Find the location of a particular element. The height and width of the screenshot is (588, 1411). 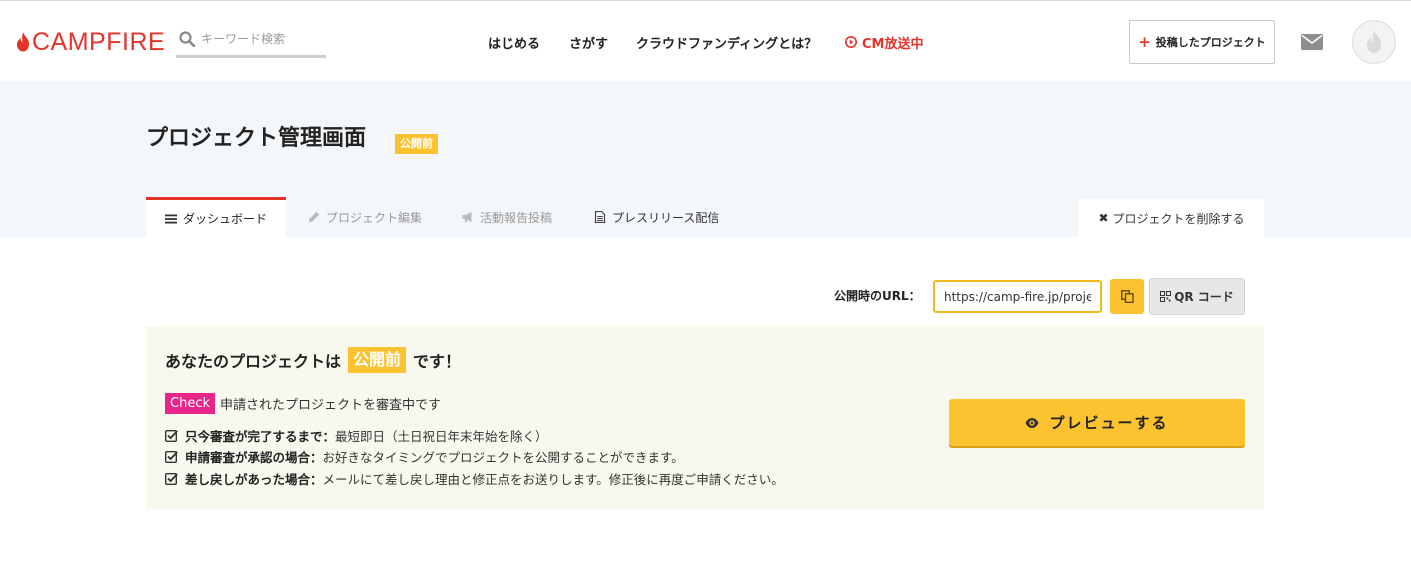

public-url-label: 公開時のURL： is located at coordinates (877, 296).